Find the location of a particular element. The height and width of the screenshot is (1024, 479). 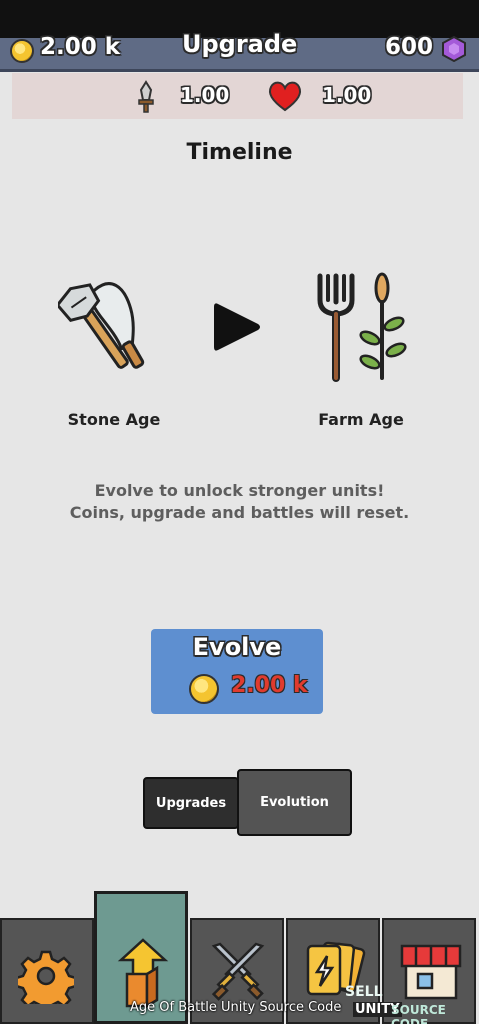

logo-line-1: SELL is located at coordinates (364, 992).